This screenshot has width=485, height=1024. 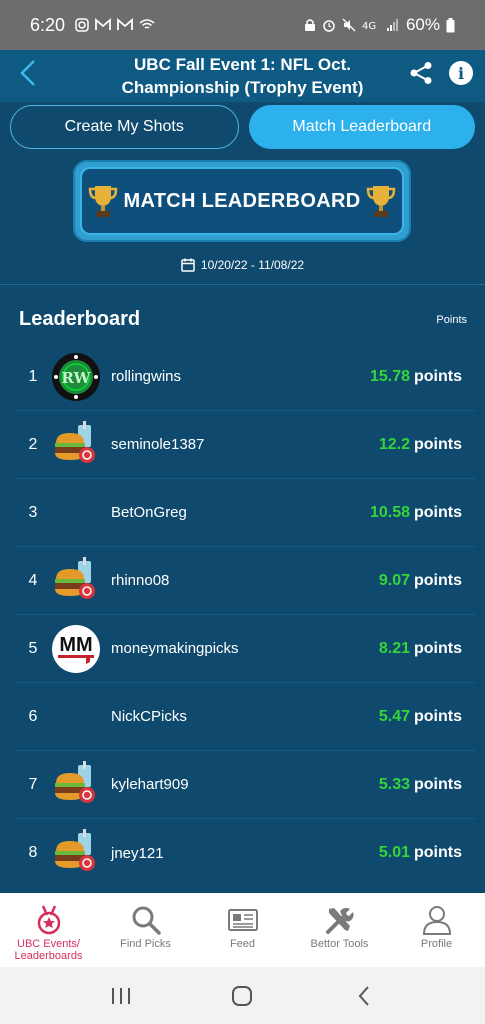 What do you see at coordinates (394, 580) in the screenshot?
I see `points-value: 9.07` at bounding box center [394, 580].